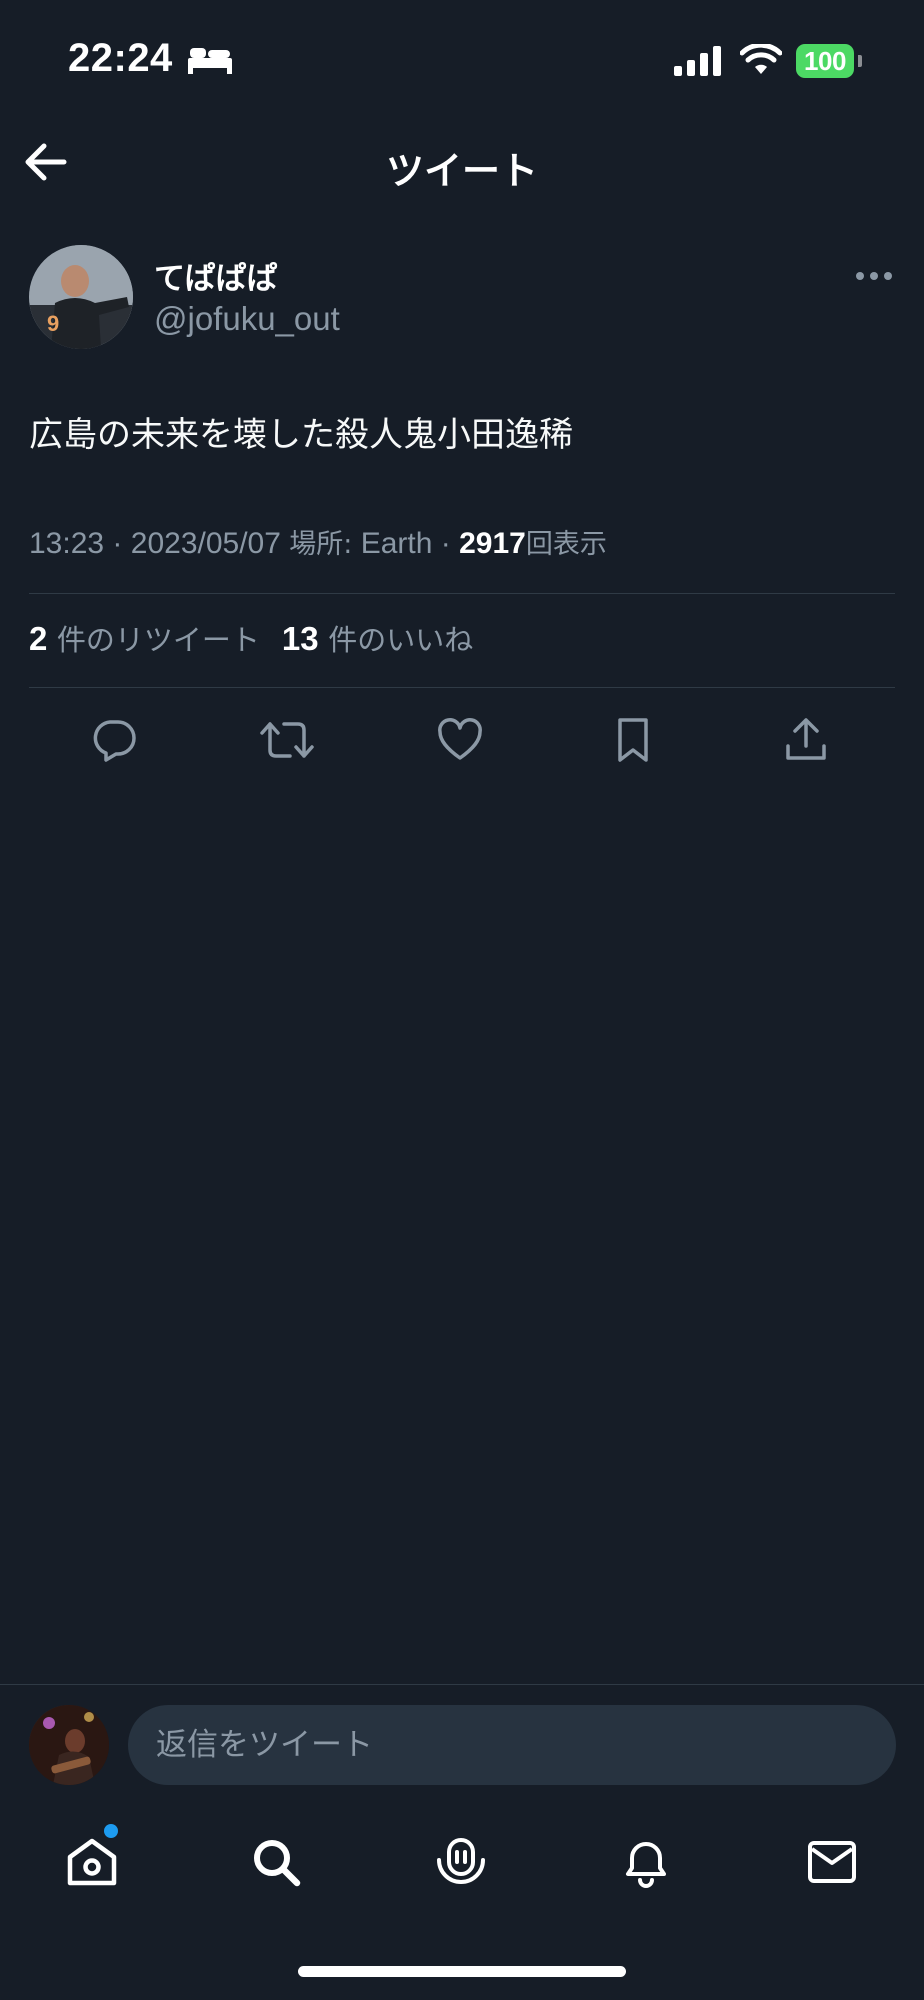  What do you see at coordinates (67, 543) in the screenshot?
I see `tweet-time: 13:23` at bounding box center [67, 543].